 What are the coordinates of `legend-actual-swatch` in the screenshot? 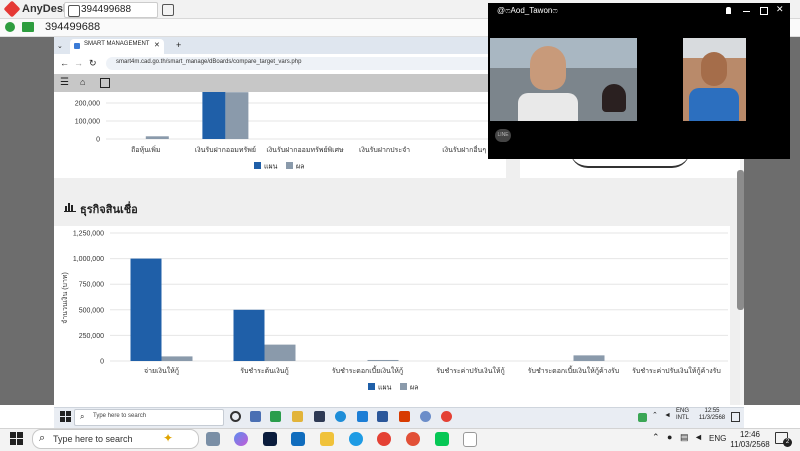 It's located at (289, 165).